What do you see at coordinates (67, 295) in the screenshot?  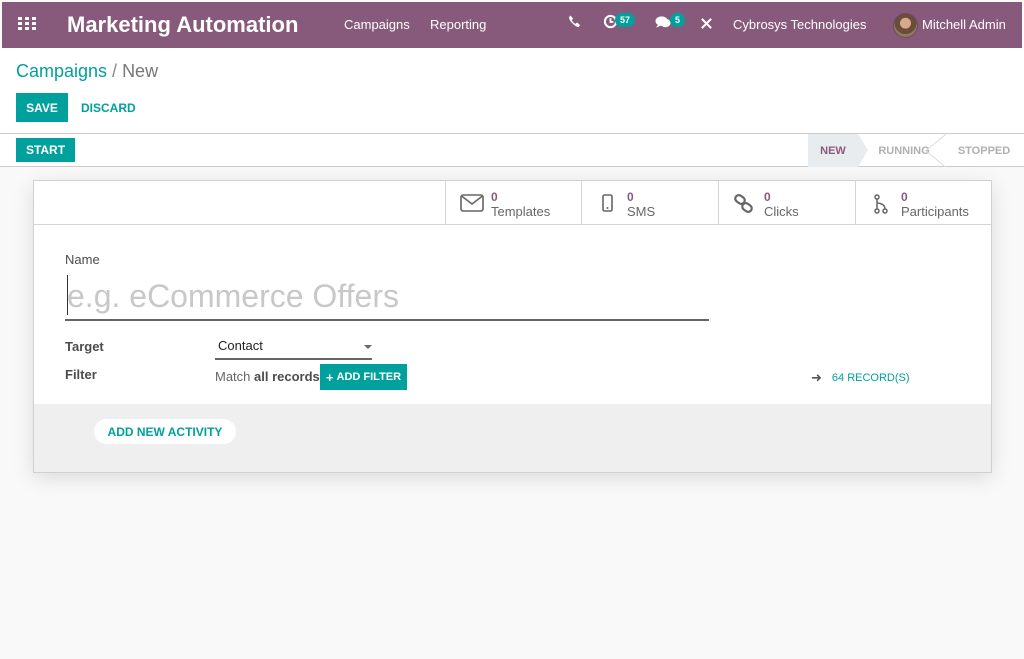 I see `text-cursor` at bounding box center [67, 295].